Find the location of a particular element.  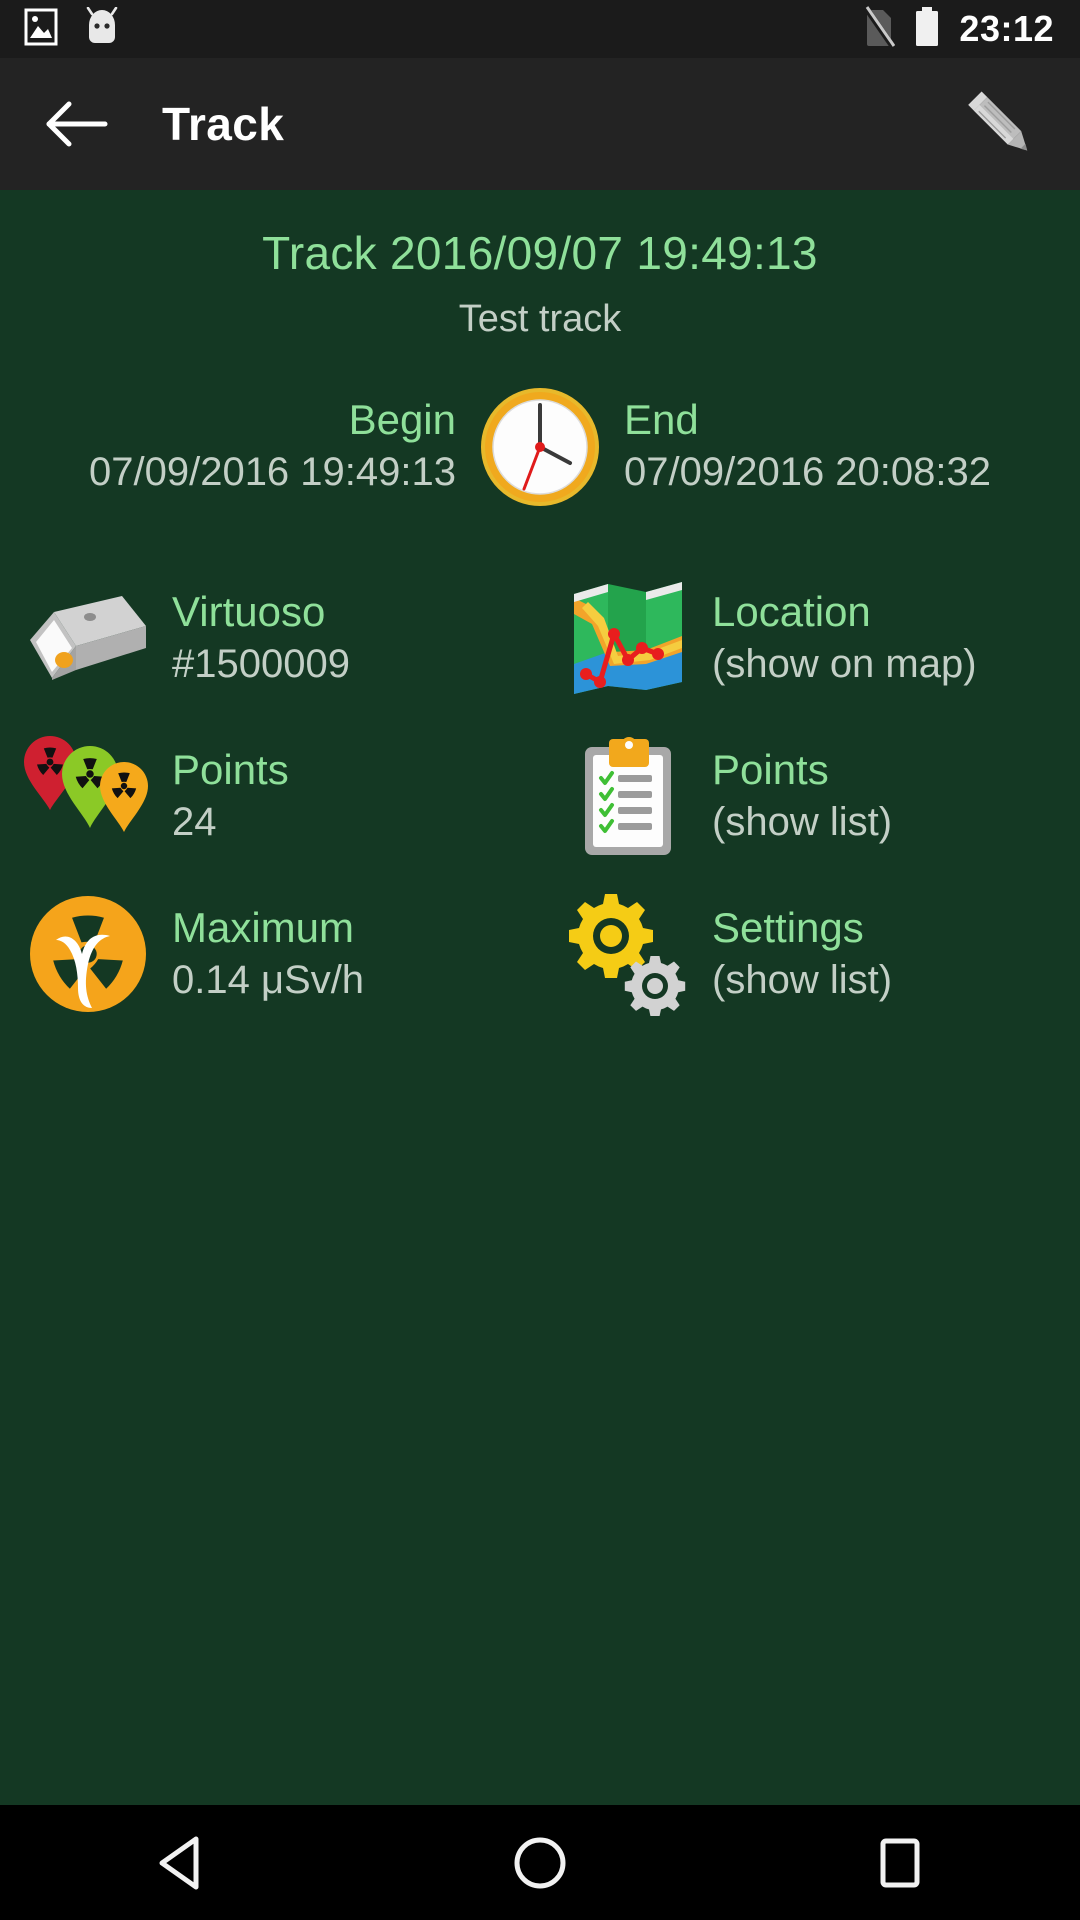

begin-label: Begin is located at coordinates (402, 420).